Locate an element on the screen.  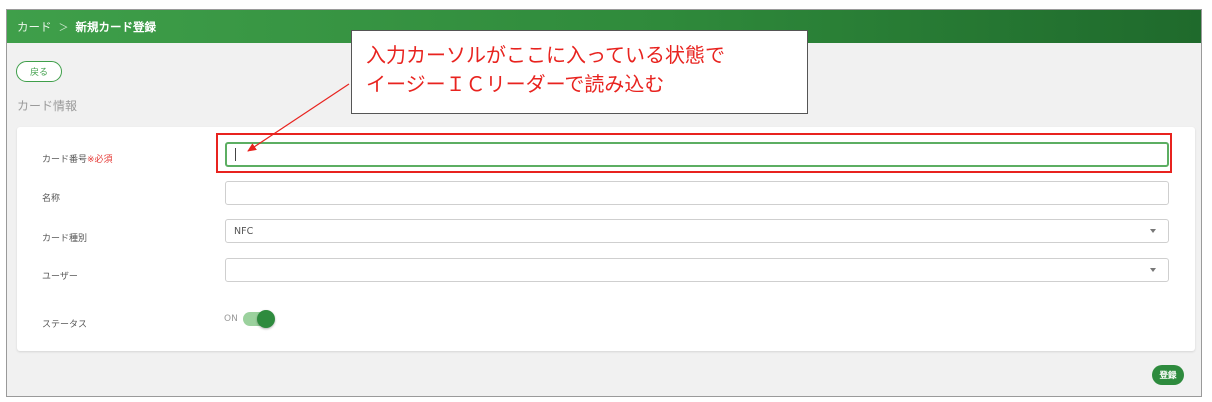
user-select is located at coordinates (697, 270).